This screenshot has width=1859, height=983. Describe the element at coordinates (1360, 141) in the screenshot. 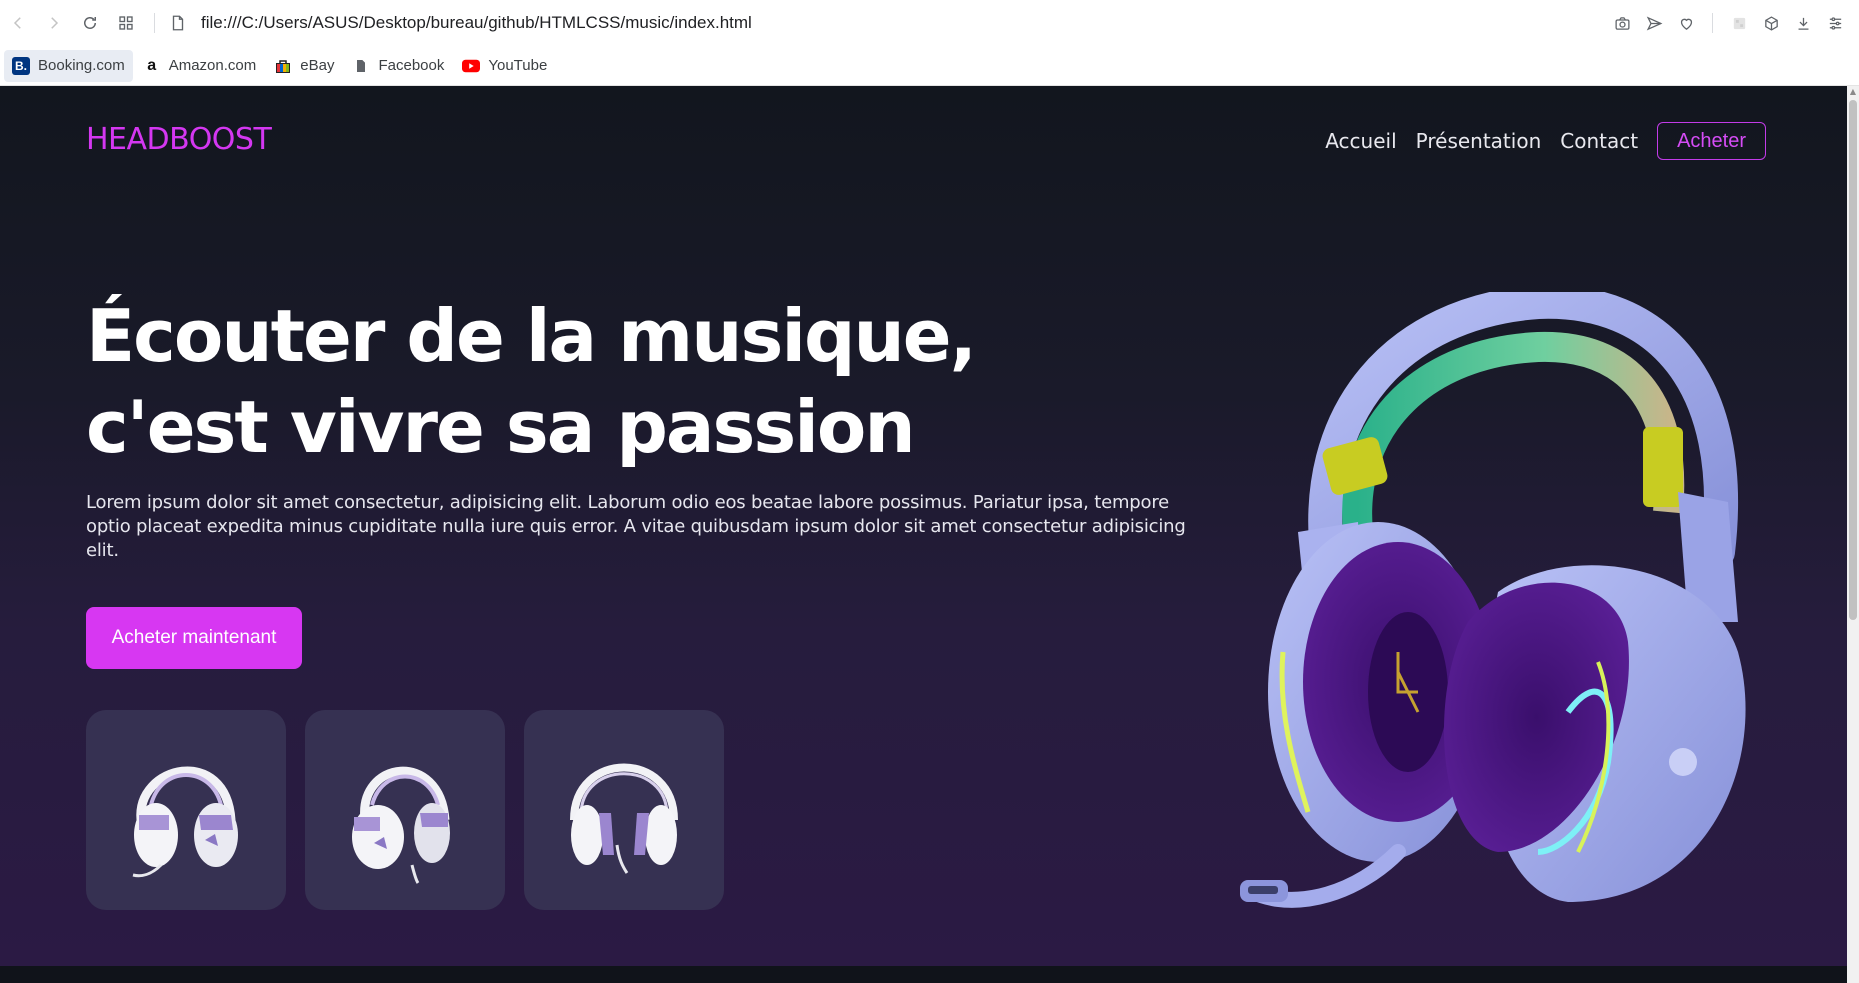

I see `nav-link-accueil: Accueil` at that location.